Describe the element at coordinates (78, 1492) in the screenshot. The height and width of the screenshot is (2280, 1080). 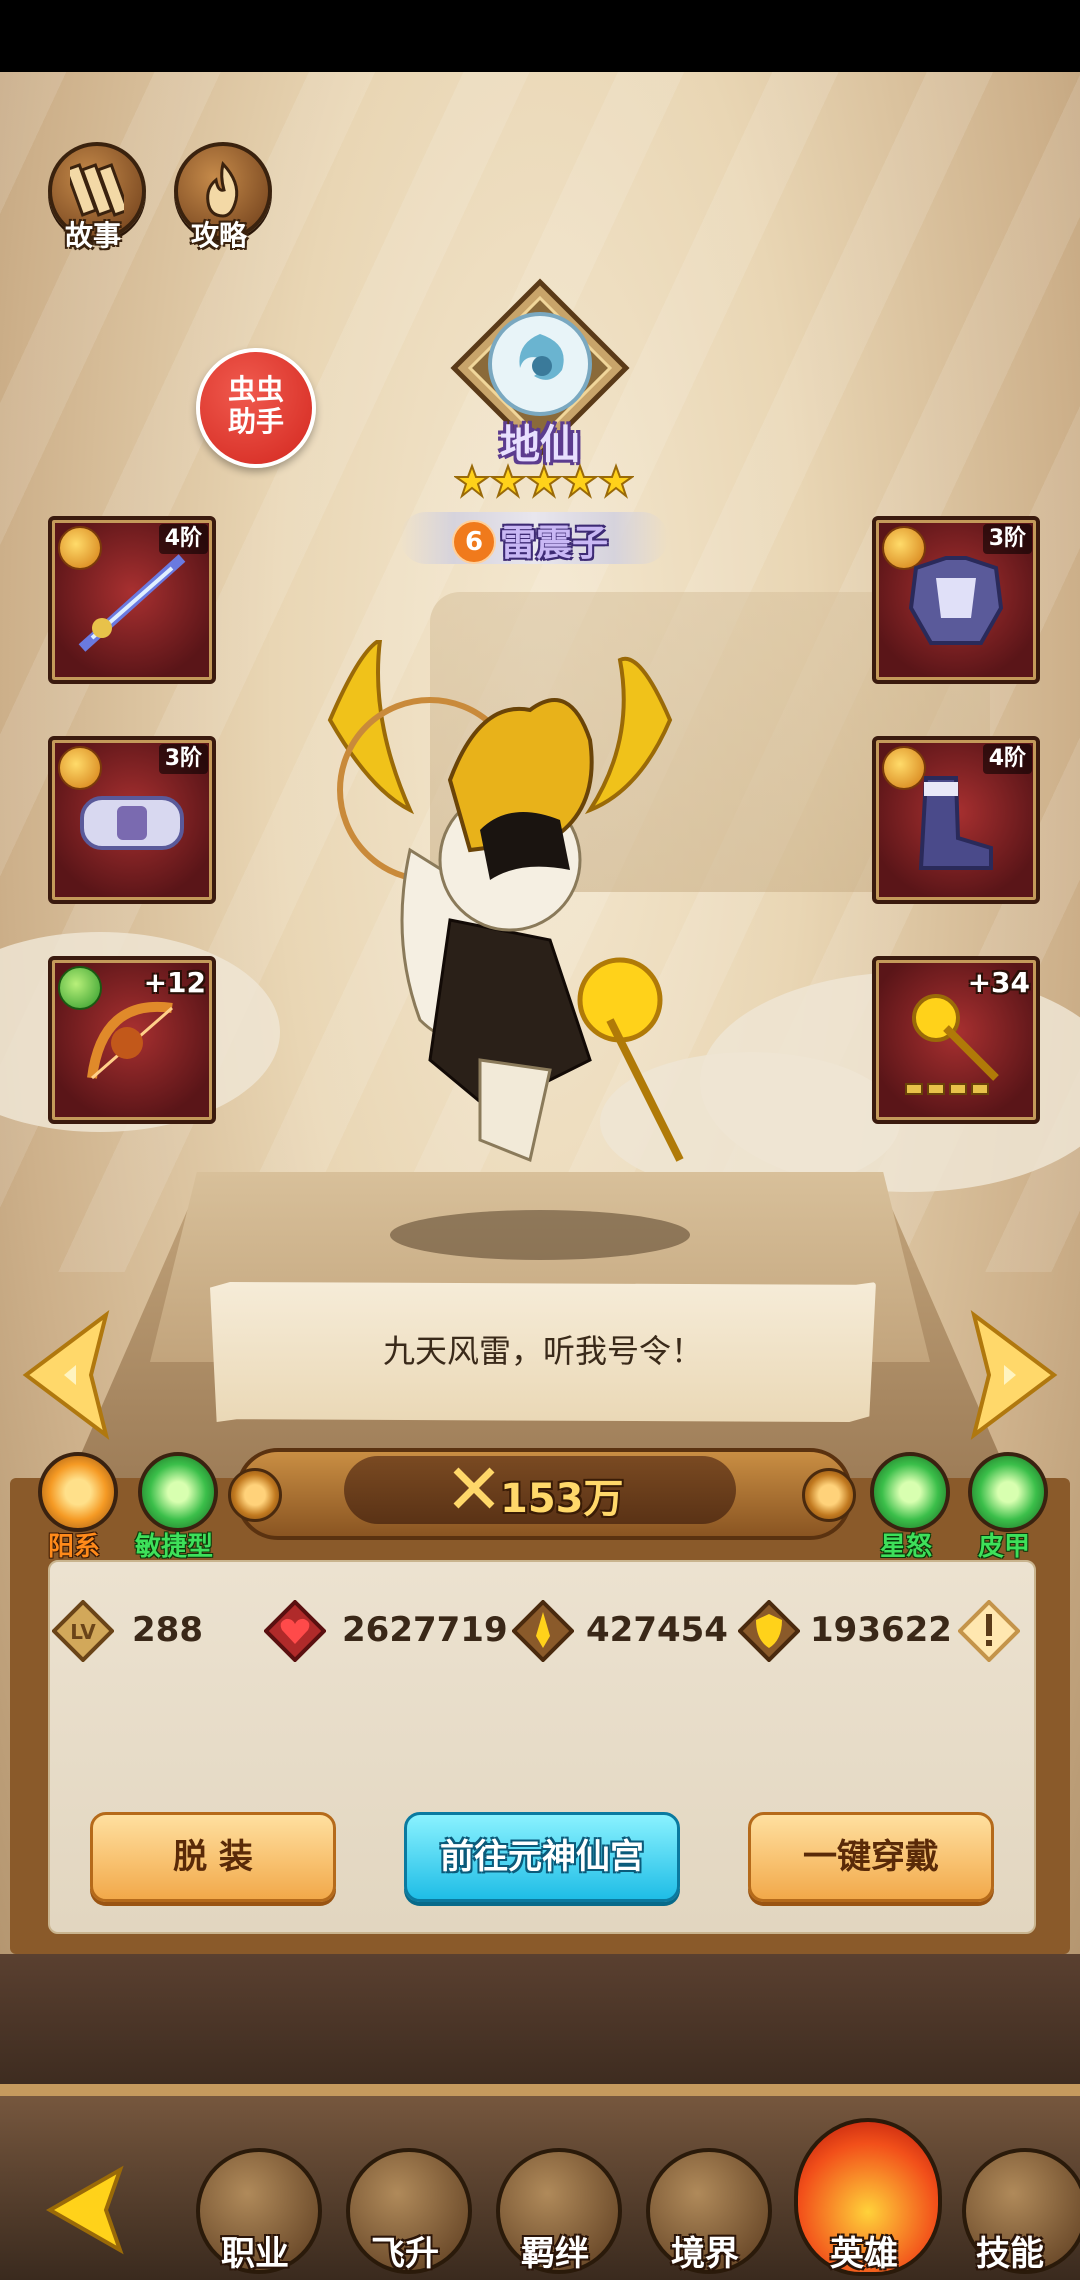
I see `faction-sun-icon` at that location.